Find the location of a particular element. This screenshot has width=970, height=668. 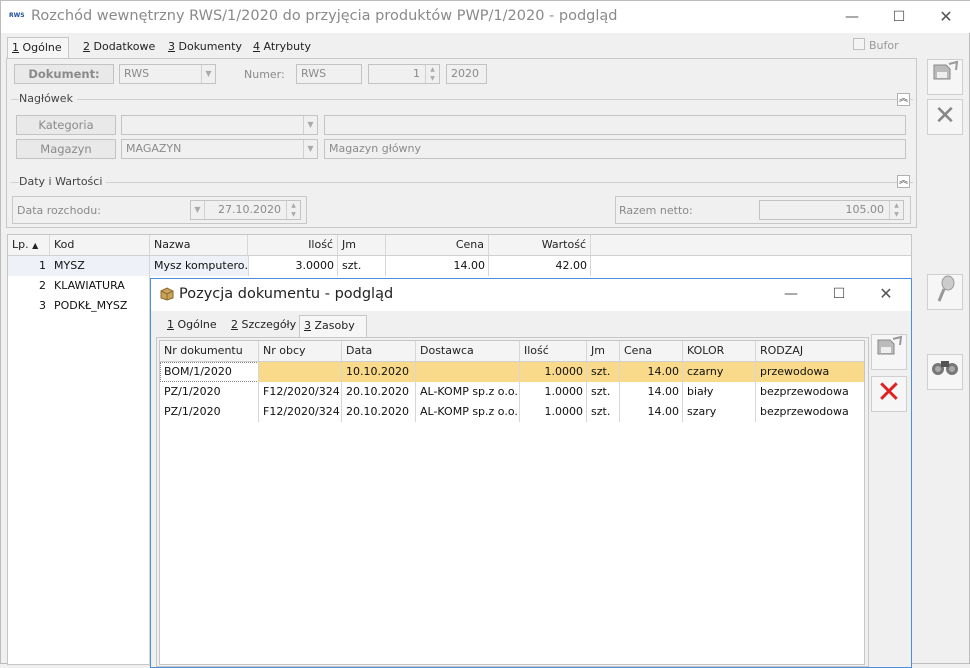

cell-kod: PODKŁ_MYSZ is located at coordinates (100, 306).